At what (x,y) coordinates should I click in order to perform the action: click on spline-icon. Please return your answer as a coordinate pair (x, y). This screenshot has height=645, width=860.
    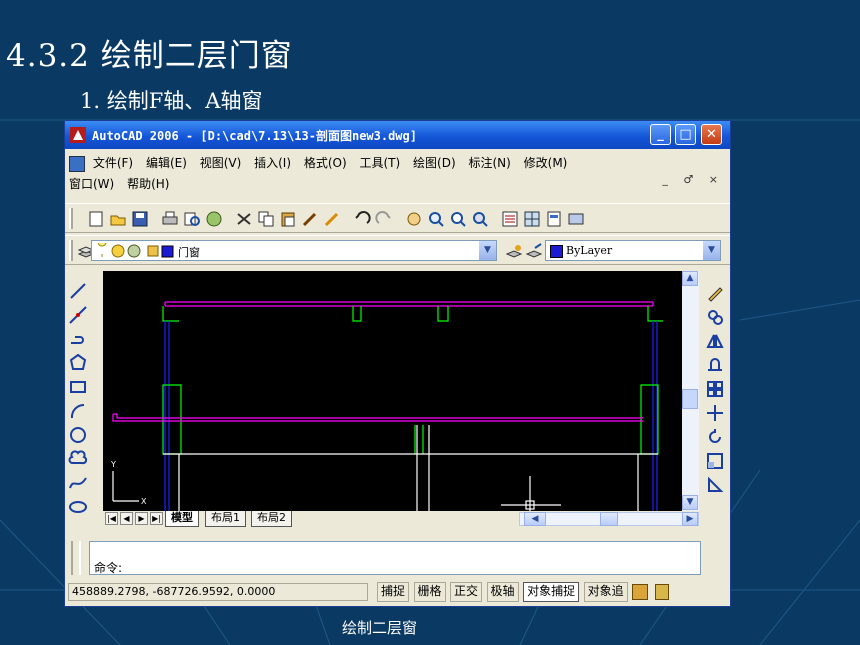
    Looking at the image, I should click on (78, 483).